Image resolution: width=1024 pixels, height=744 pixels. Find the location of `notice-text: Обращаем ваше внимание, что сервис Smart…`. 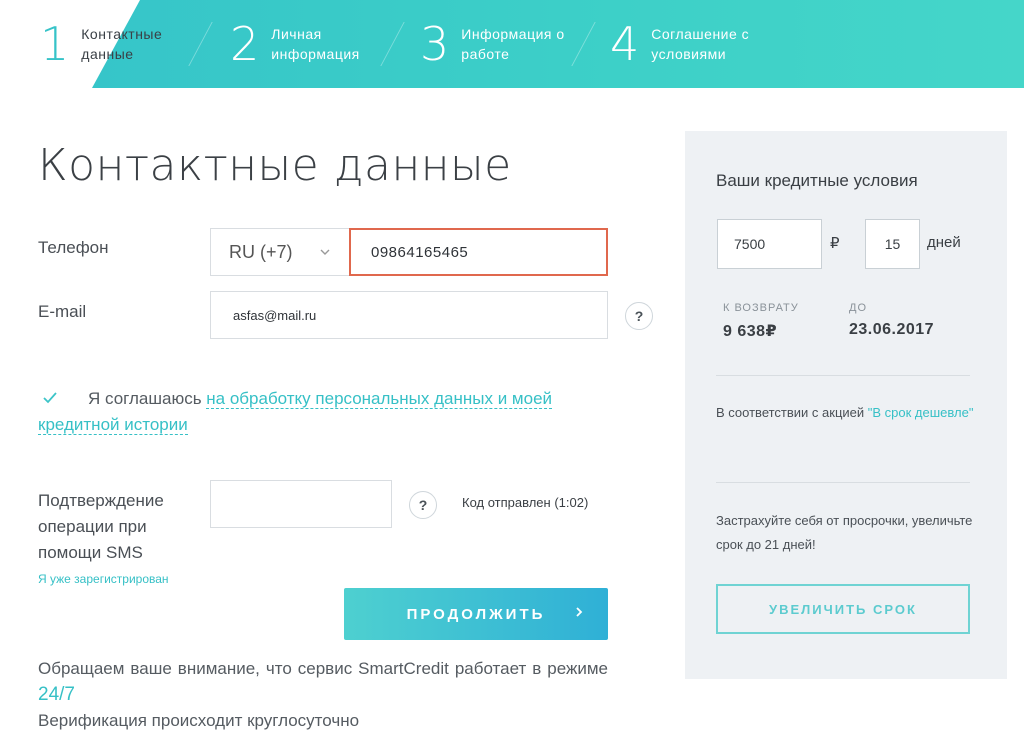

notice-text: Обращаем ваше внимание, что сервис Smart… is located at coordinates (323, 668).